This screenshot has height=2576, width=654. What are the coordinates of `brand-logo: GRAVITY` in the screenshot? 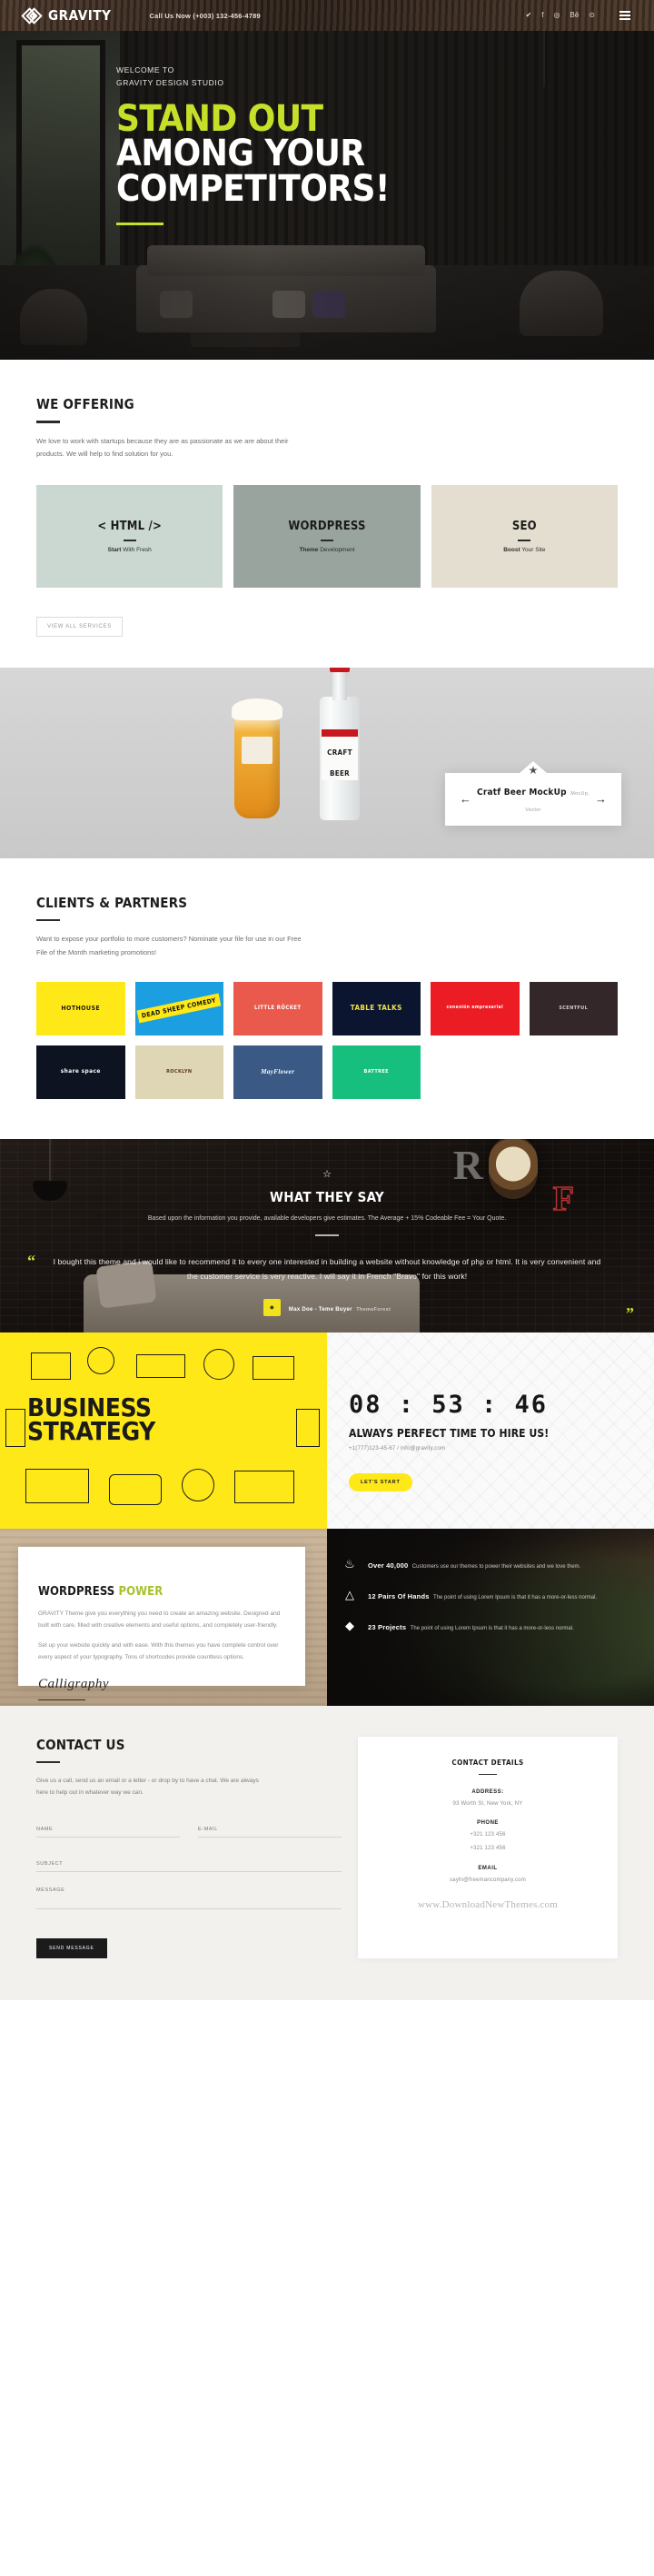 It's located at (66, 15).